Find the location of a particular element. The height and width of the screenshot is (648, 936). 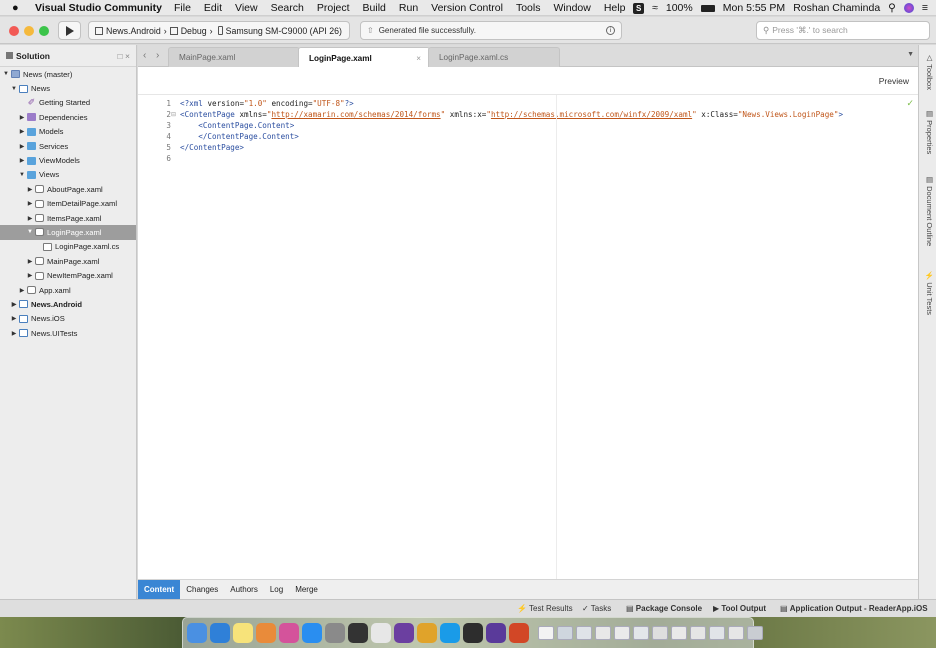

tab-overflow-icon: ▼ is located at coordinates (910, 54).